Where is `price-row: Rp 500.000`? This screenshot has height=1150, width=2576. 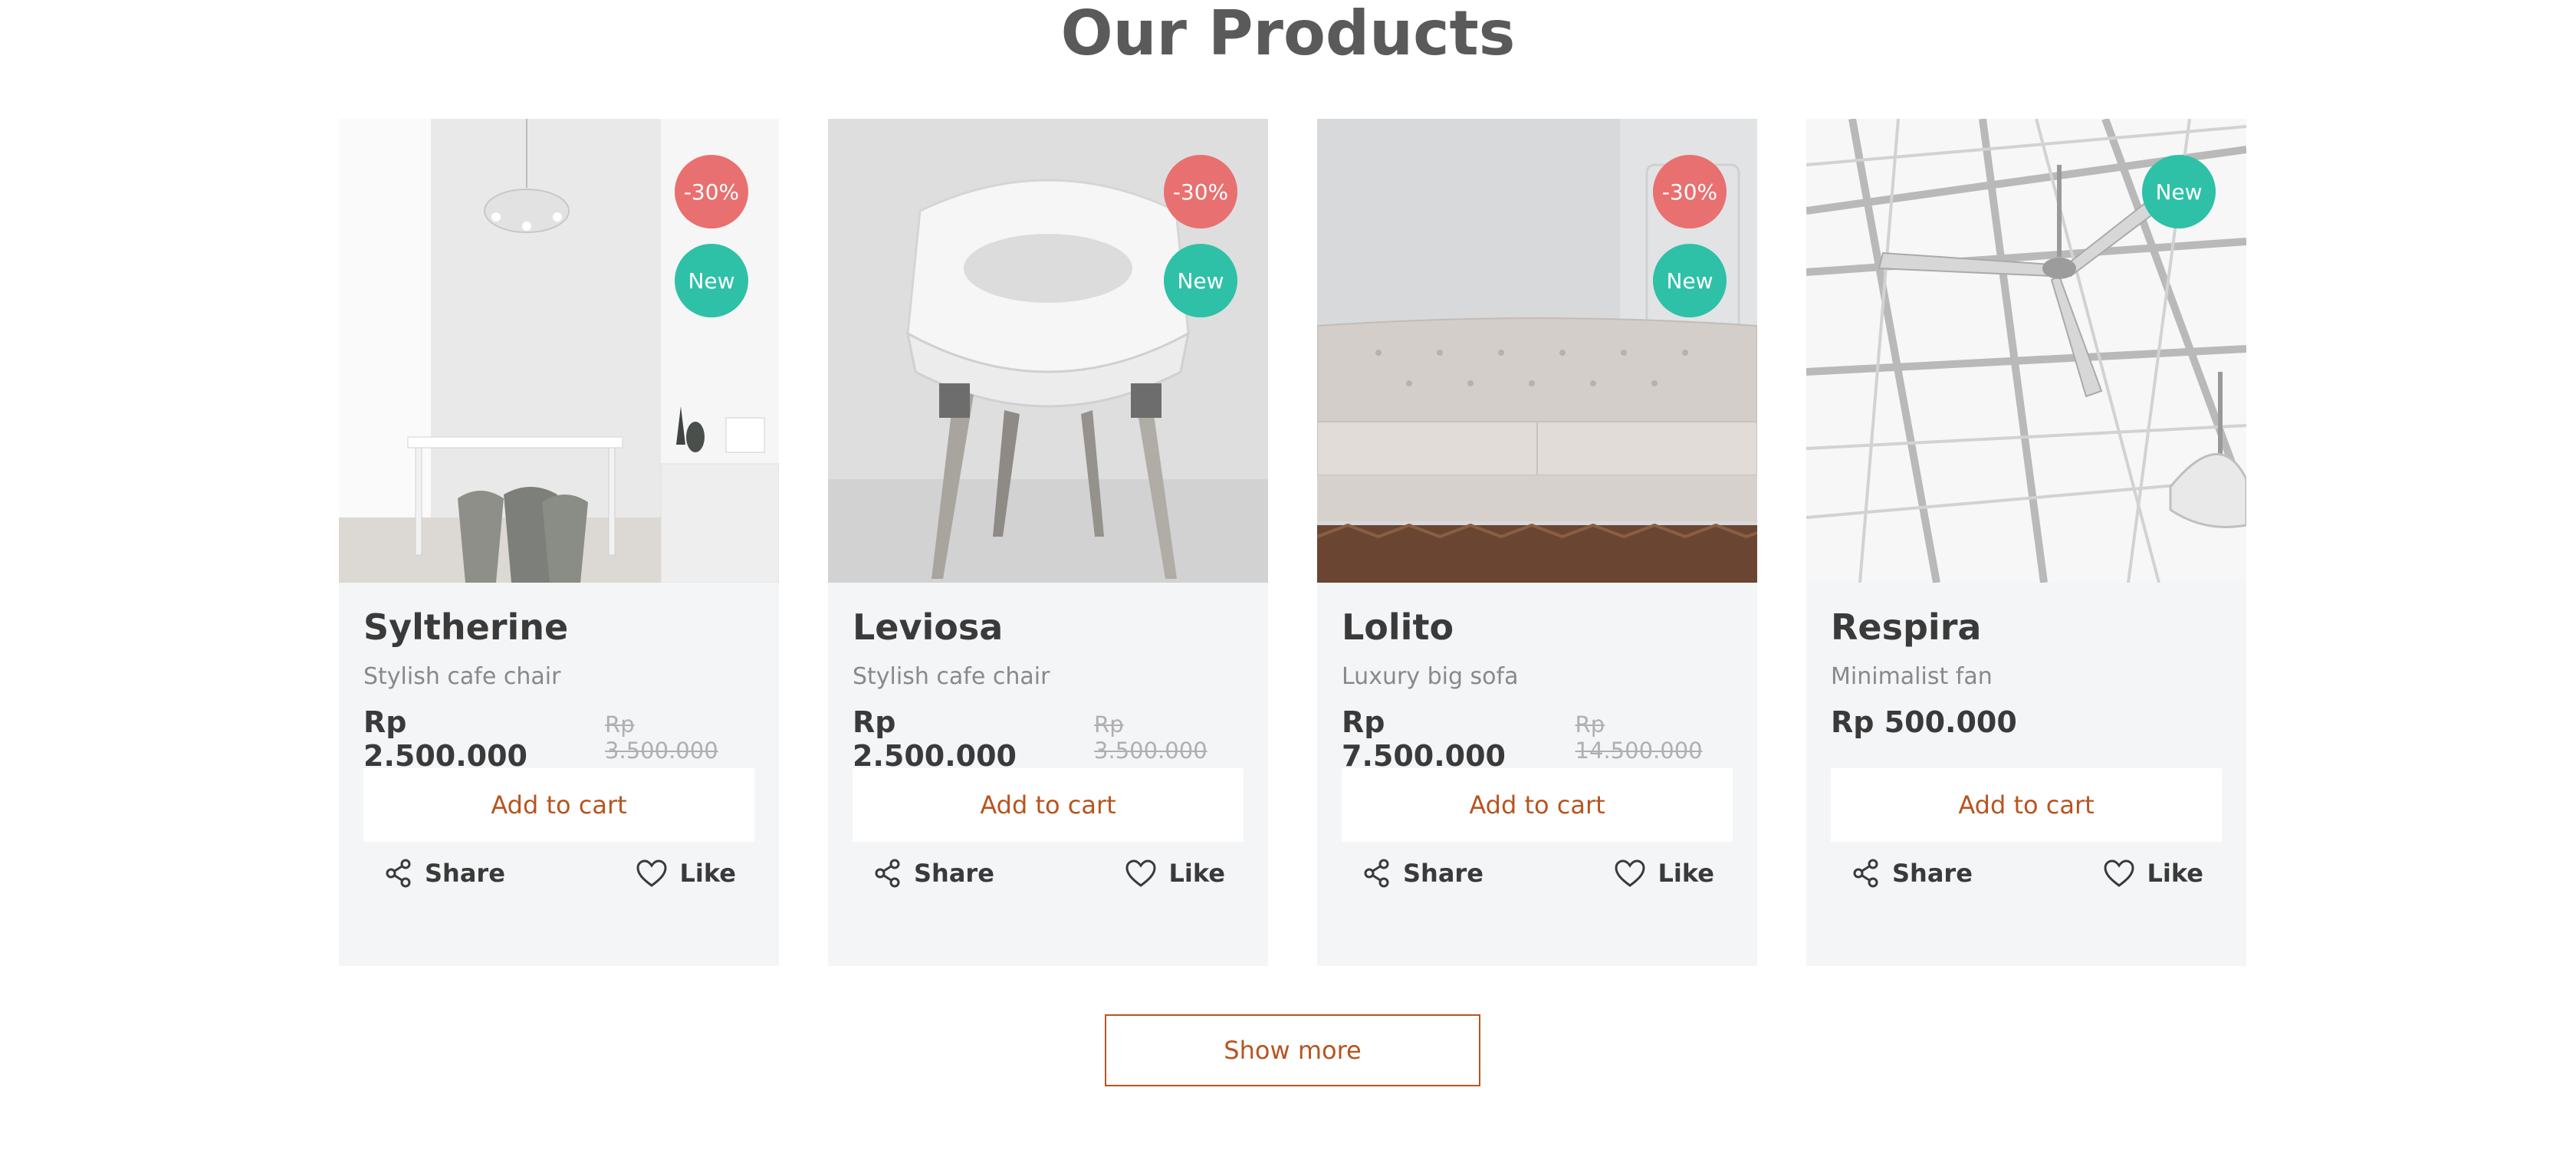 price-row: Rp 500.000 is located at coordinates (2027, 724).